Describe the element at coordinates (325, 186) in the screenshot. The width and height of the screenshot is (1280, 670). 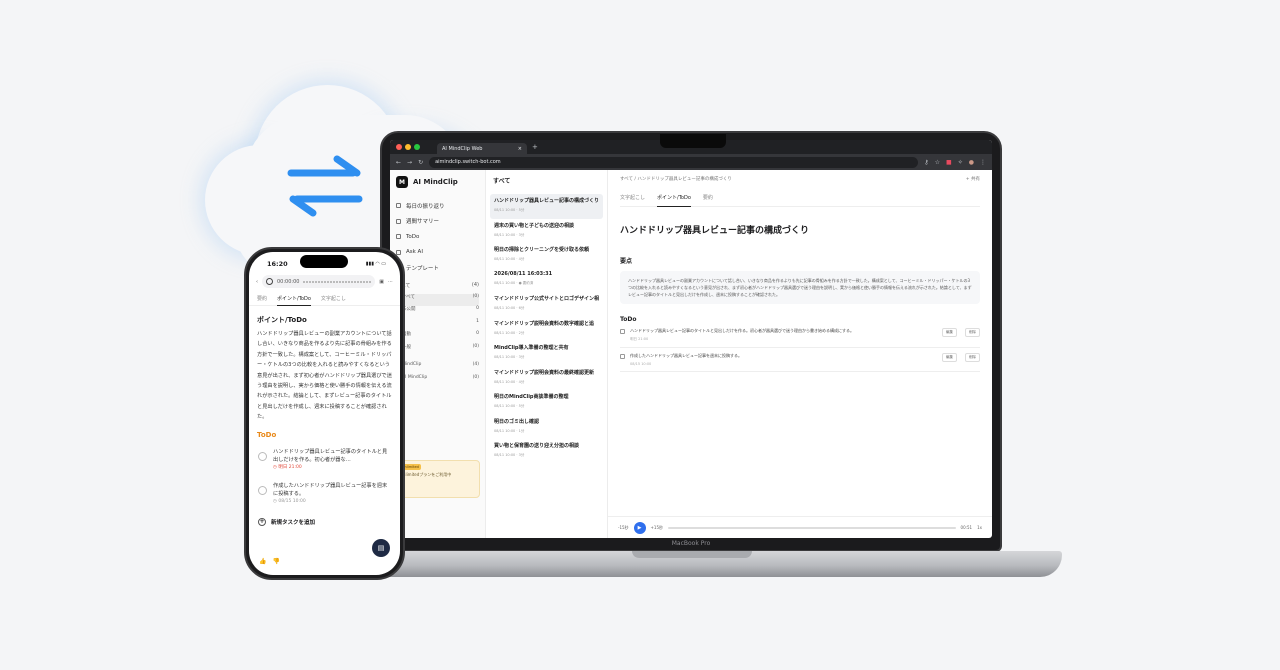
I see `sync-arrows-icon` at that location.